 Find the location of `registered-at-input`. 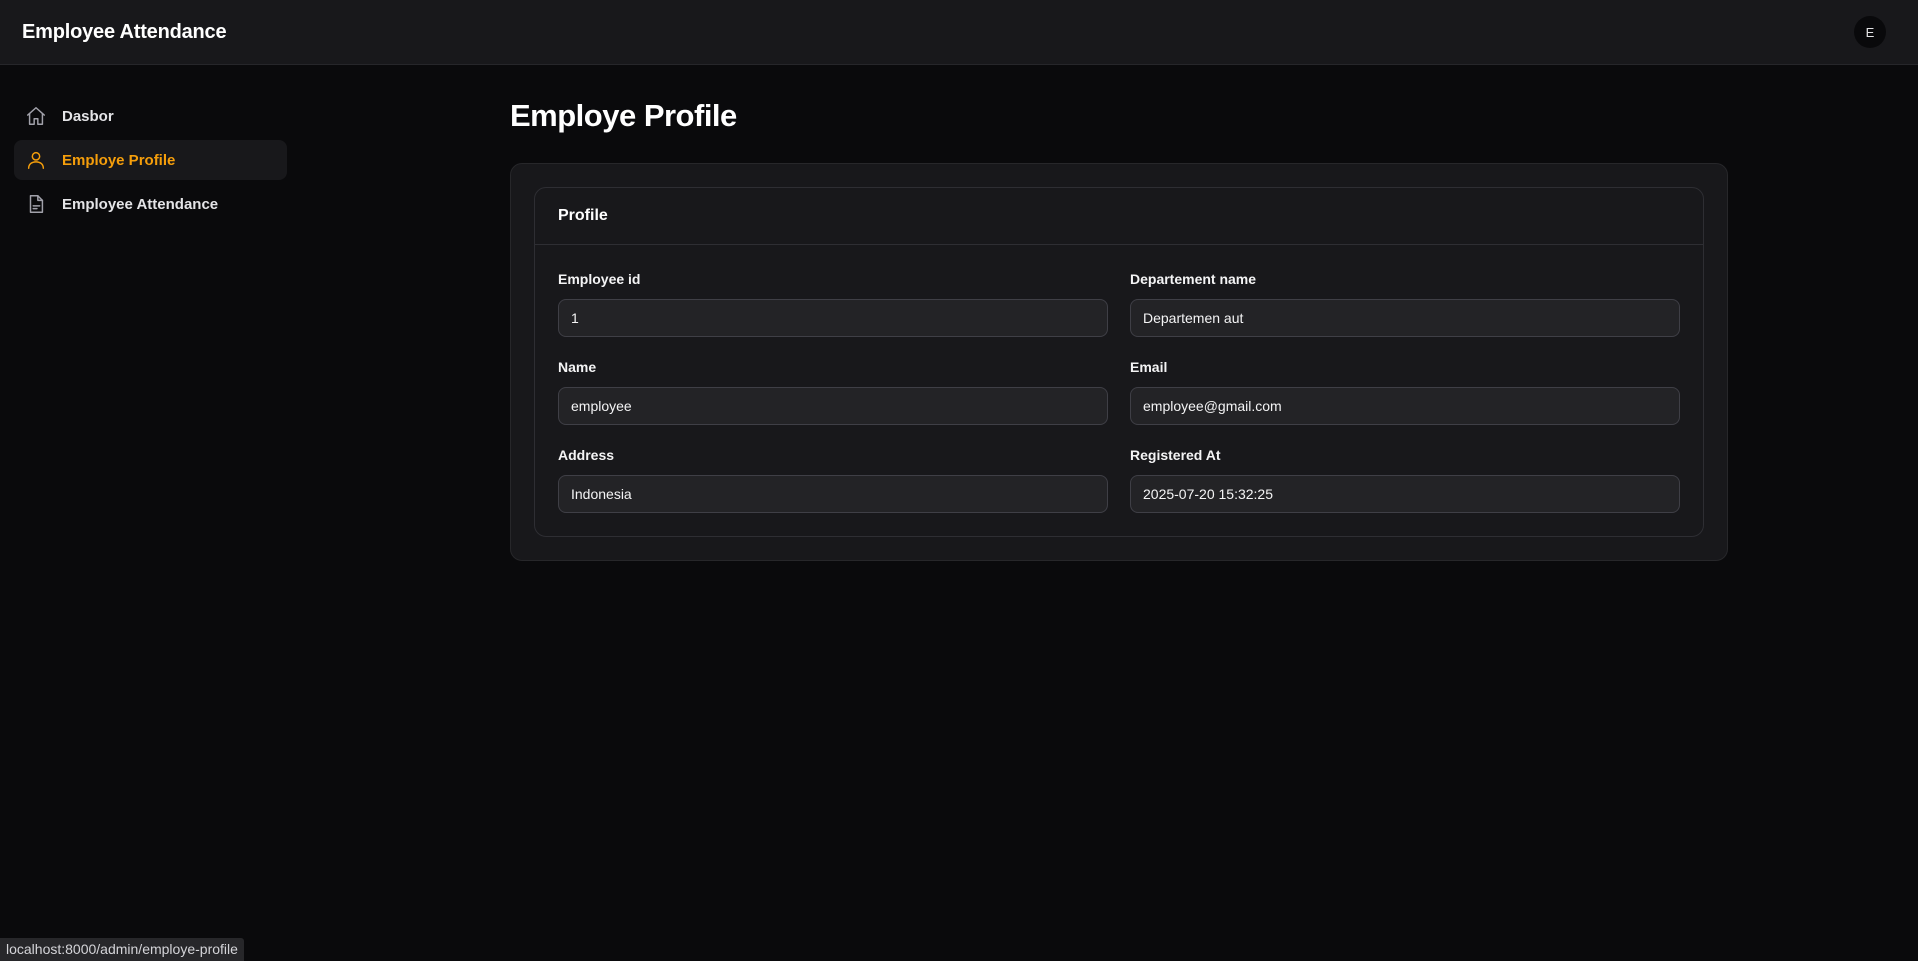

registered-at-input is located at coordinates (1405, 494).